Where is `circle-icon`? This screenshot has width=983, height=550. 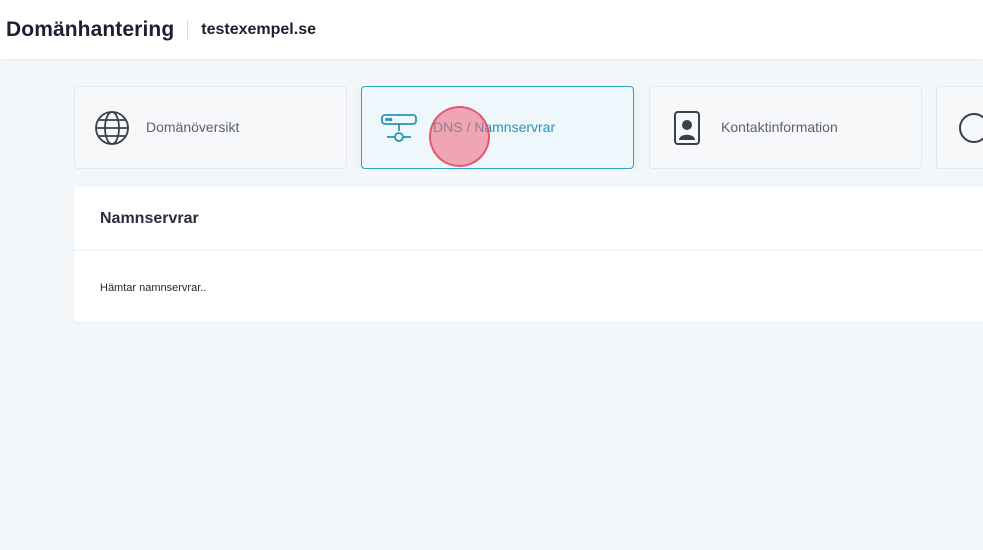 circle-icon is located at coordinates (969, 128).